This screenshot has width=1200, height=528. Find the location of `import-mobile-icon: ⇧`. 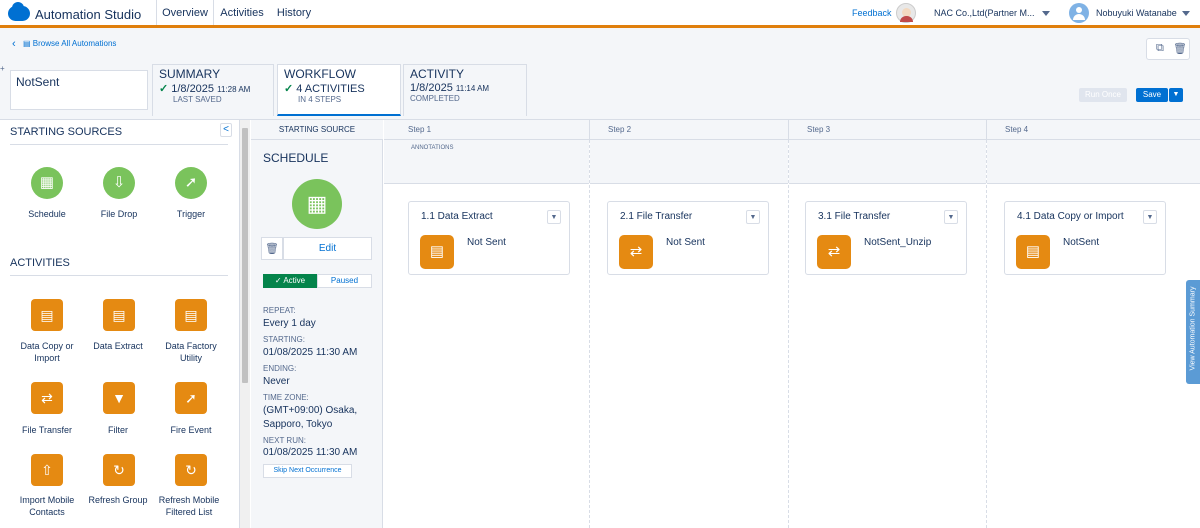

import-mobile-icon: ⇧ is located at coordinates (47, 470).